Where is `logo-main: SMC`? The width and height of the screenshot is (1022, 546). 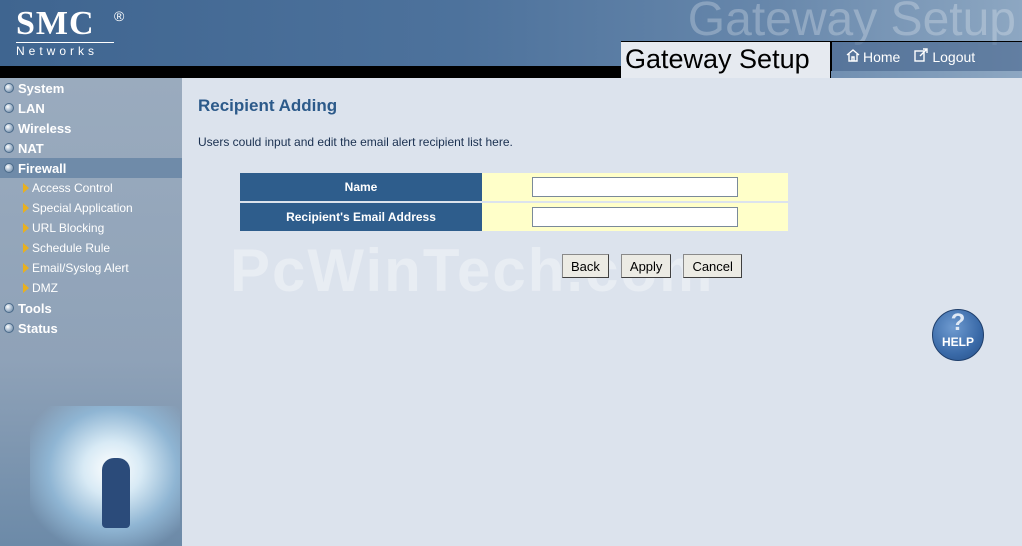 logo-main: SMC is located at coordinates (55, 23).